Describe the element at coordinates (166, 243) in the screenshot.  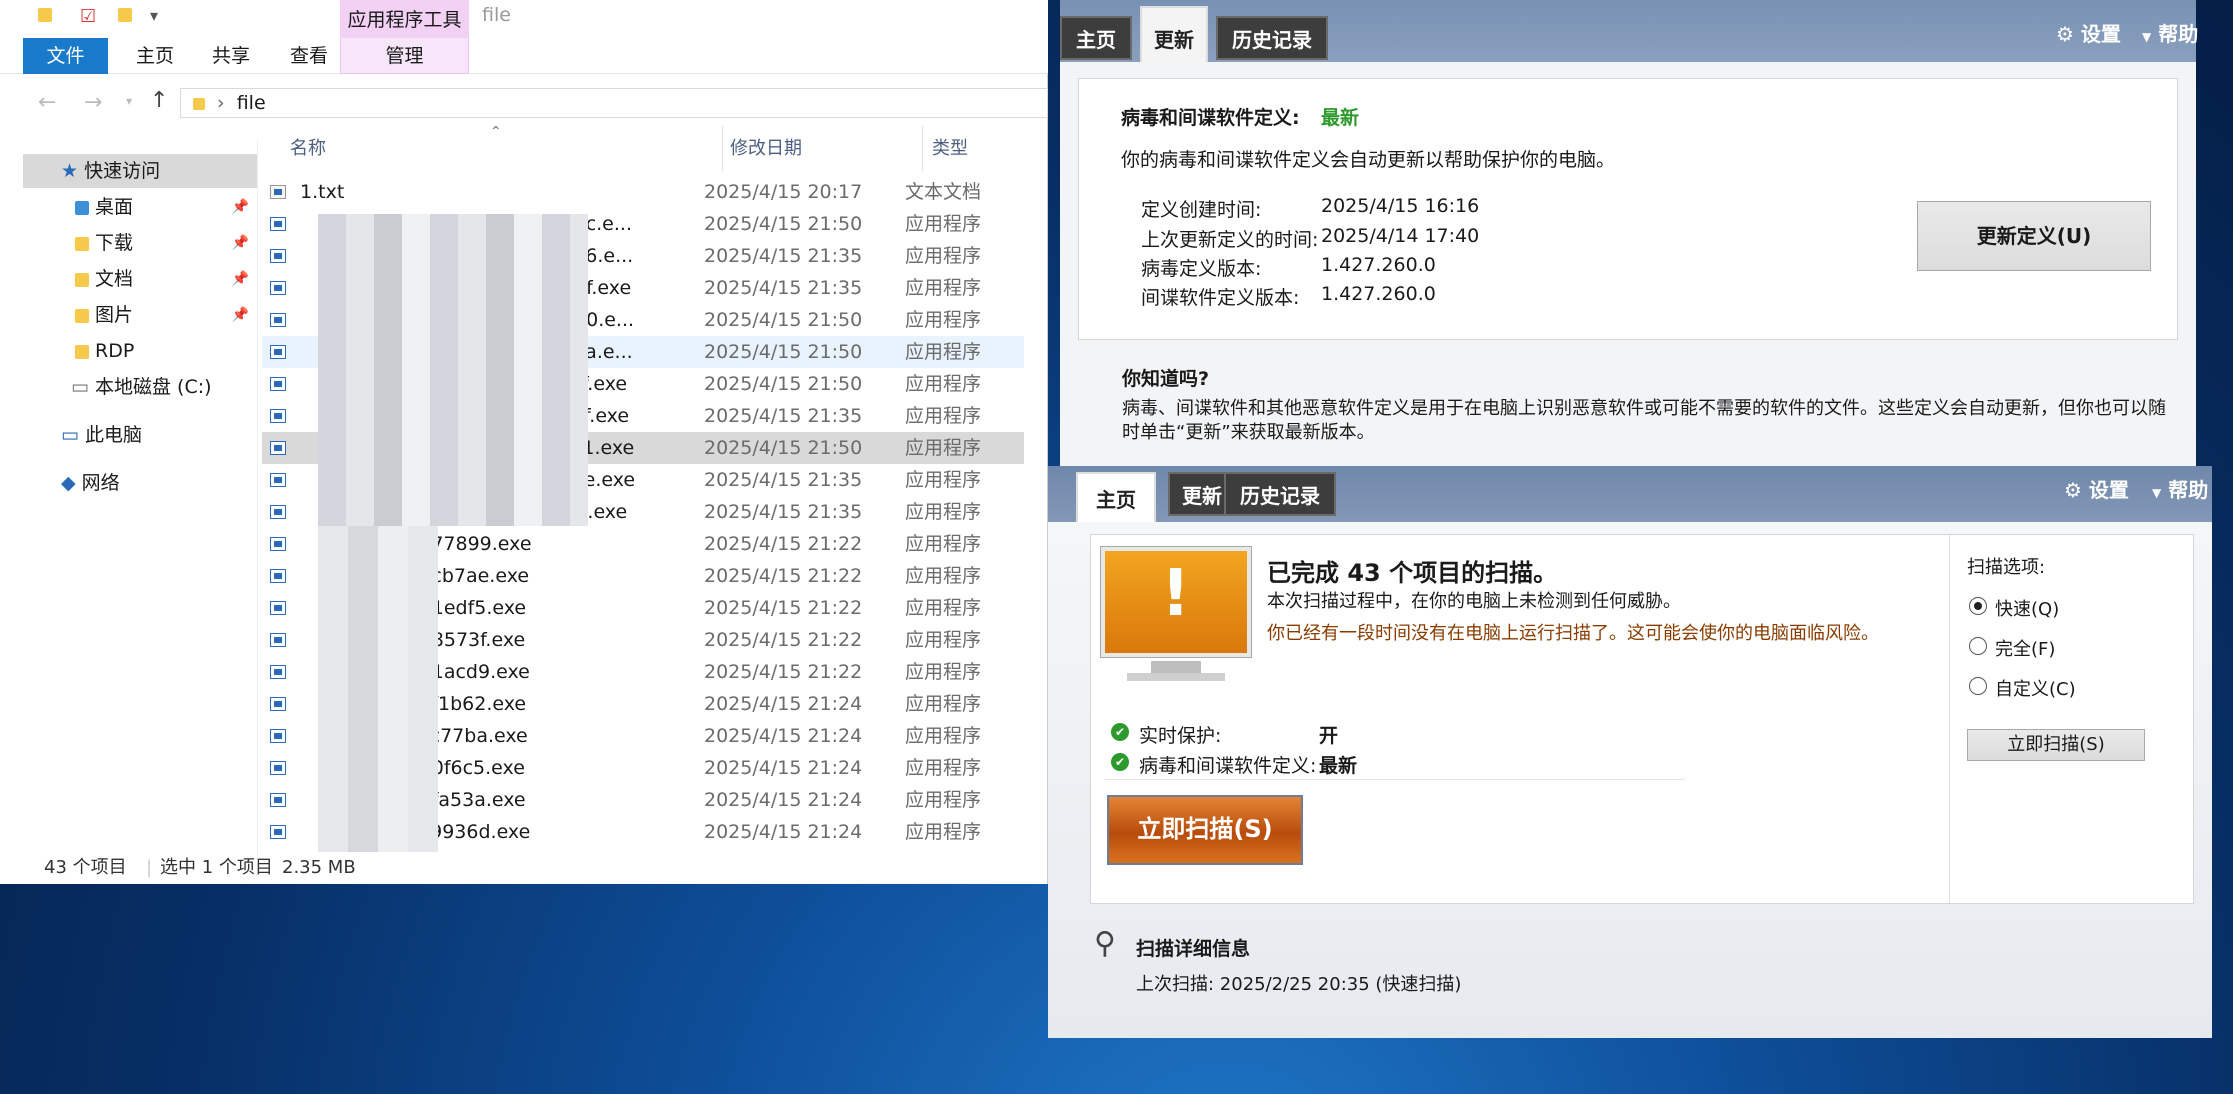
I see `nav-downloads: 下载 📌` at that location.